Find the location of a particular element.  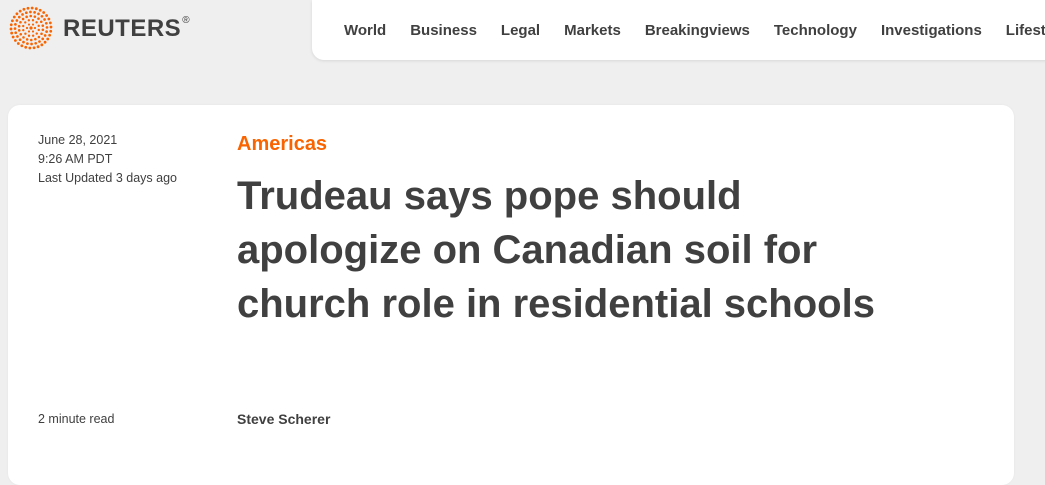

last-updated: Last Updated 3 days ago is located at coordinates (107, 178).